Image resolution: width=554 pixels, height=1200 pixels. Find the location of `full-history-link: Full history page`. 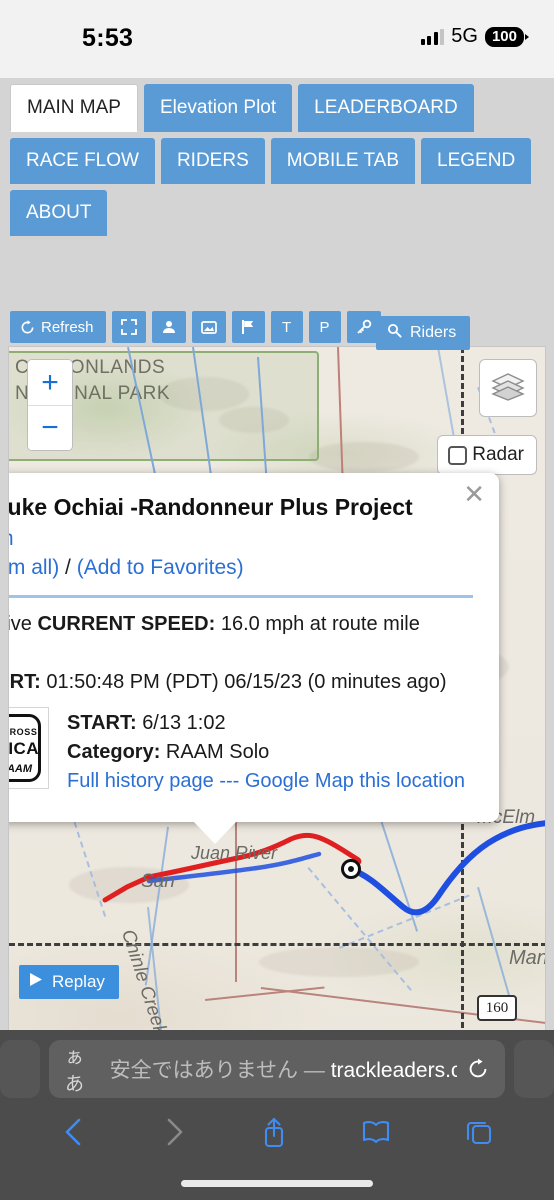

full-history-link: Full history page is located at coordinates (140, 781).